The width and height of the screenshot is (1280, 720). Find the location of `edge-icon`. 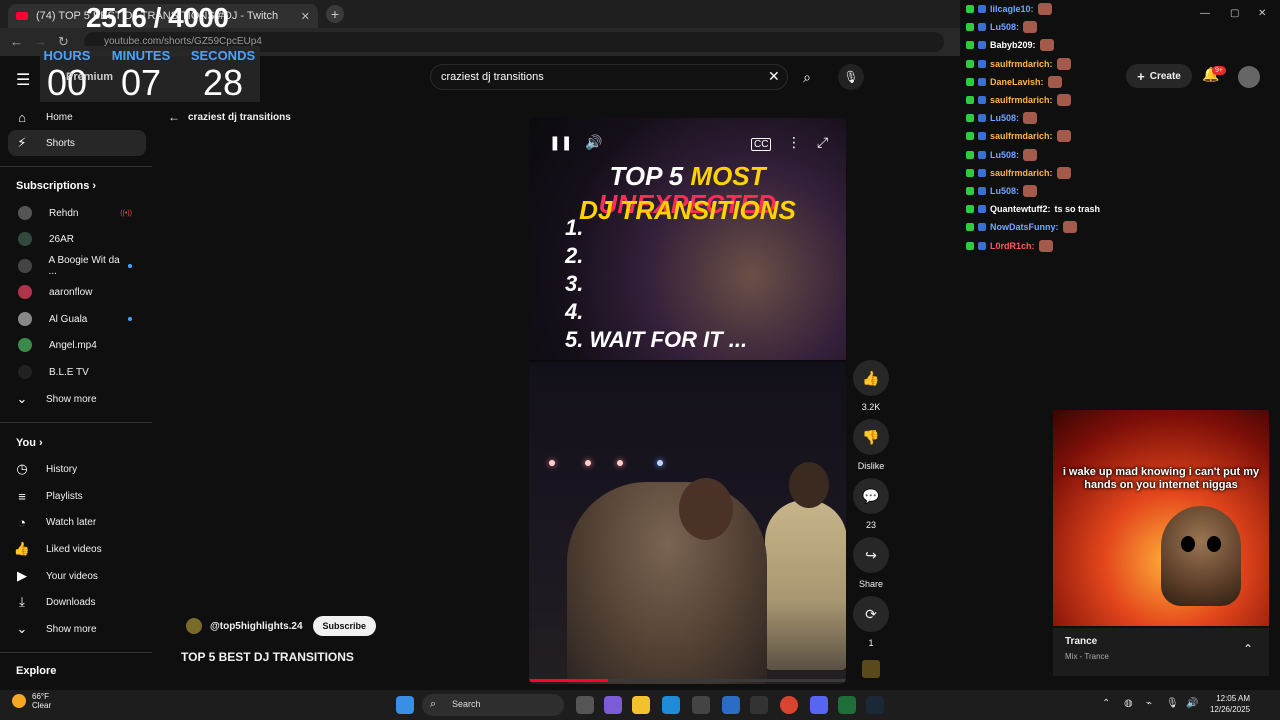

edge-icon is located at coordinates (671, 705).